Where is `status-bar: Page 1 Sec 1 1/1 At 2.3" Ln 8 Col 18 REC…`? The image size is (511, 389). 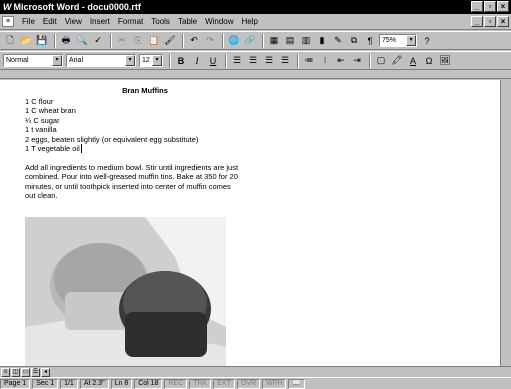 status-bar: Page 1 Sec 1 1/1 At 2.3" Ln 8 Col 18 REC… is located at coordinates (255, 383).